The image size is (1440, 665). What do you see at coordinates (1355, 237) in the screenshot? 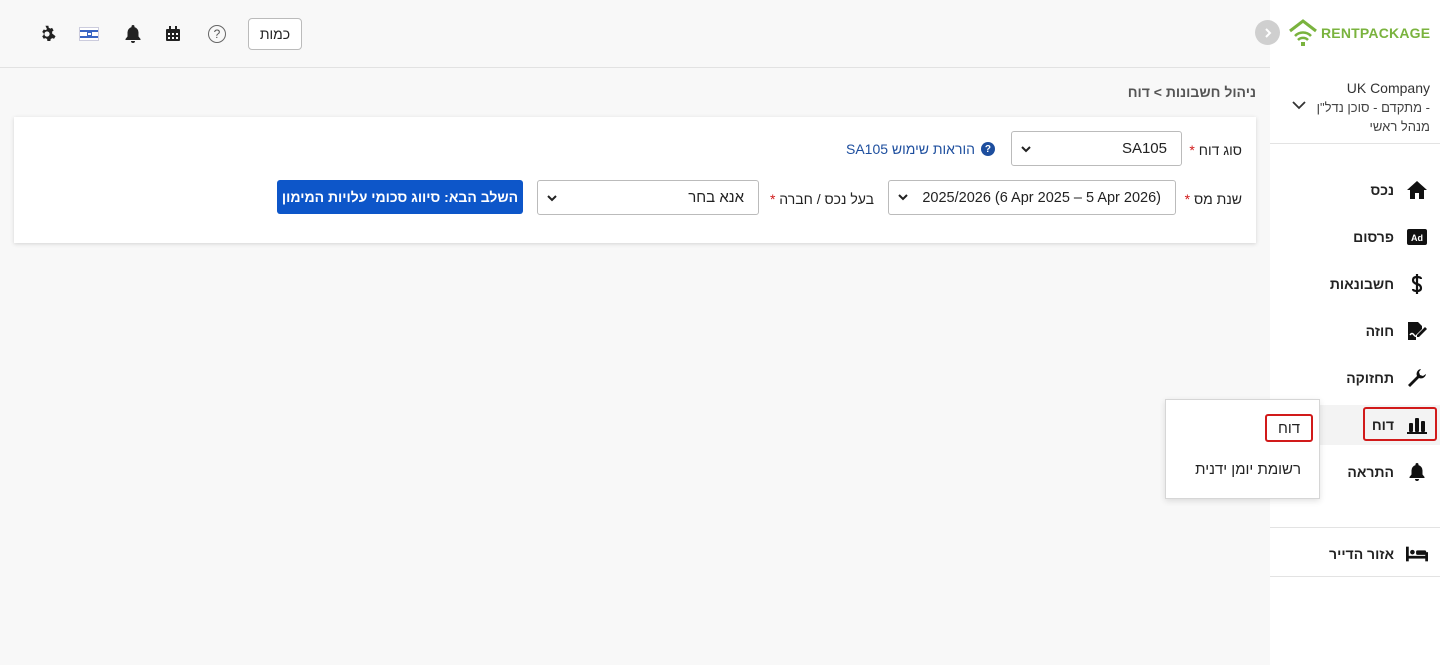
I see `sidebar-item-advertising: פרסום Ad` at bounding box center [1355, 237].